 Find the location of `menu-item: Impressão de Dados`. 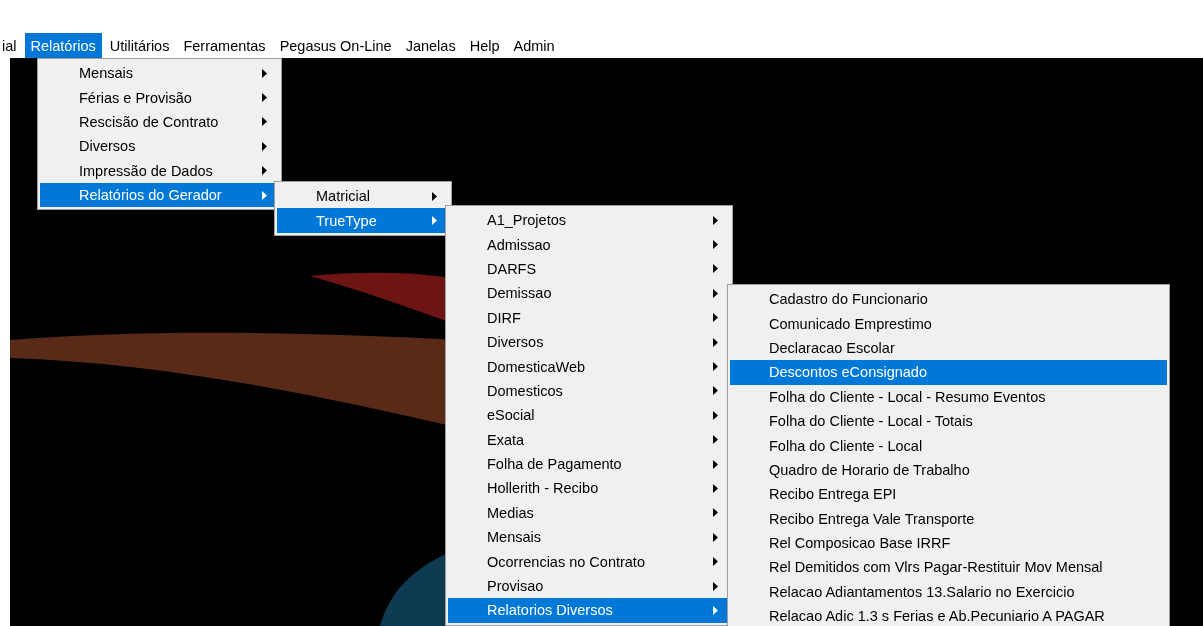

menu-item: Impressão de Dados is located at coordinates (159, 170).